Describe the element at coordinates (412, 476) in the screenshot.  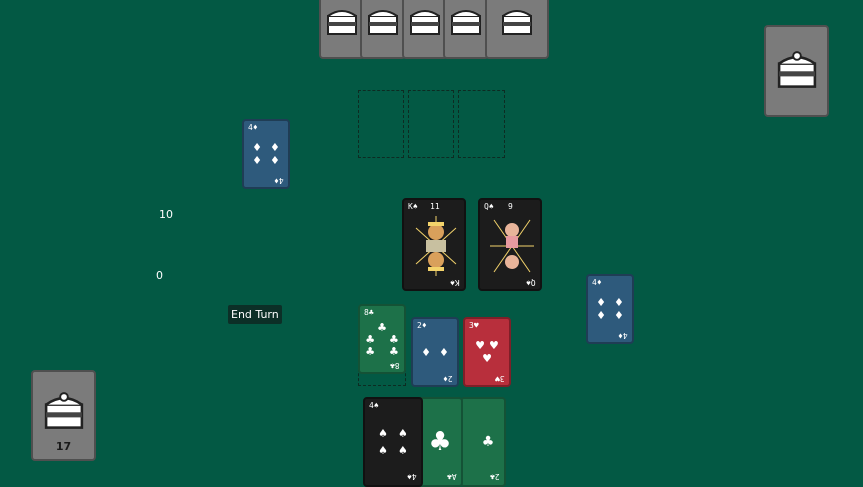
I see `card-rank: 4♠` at that location.